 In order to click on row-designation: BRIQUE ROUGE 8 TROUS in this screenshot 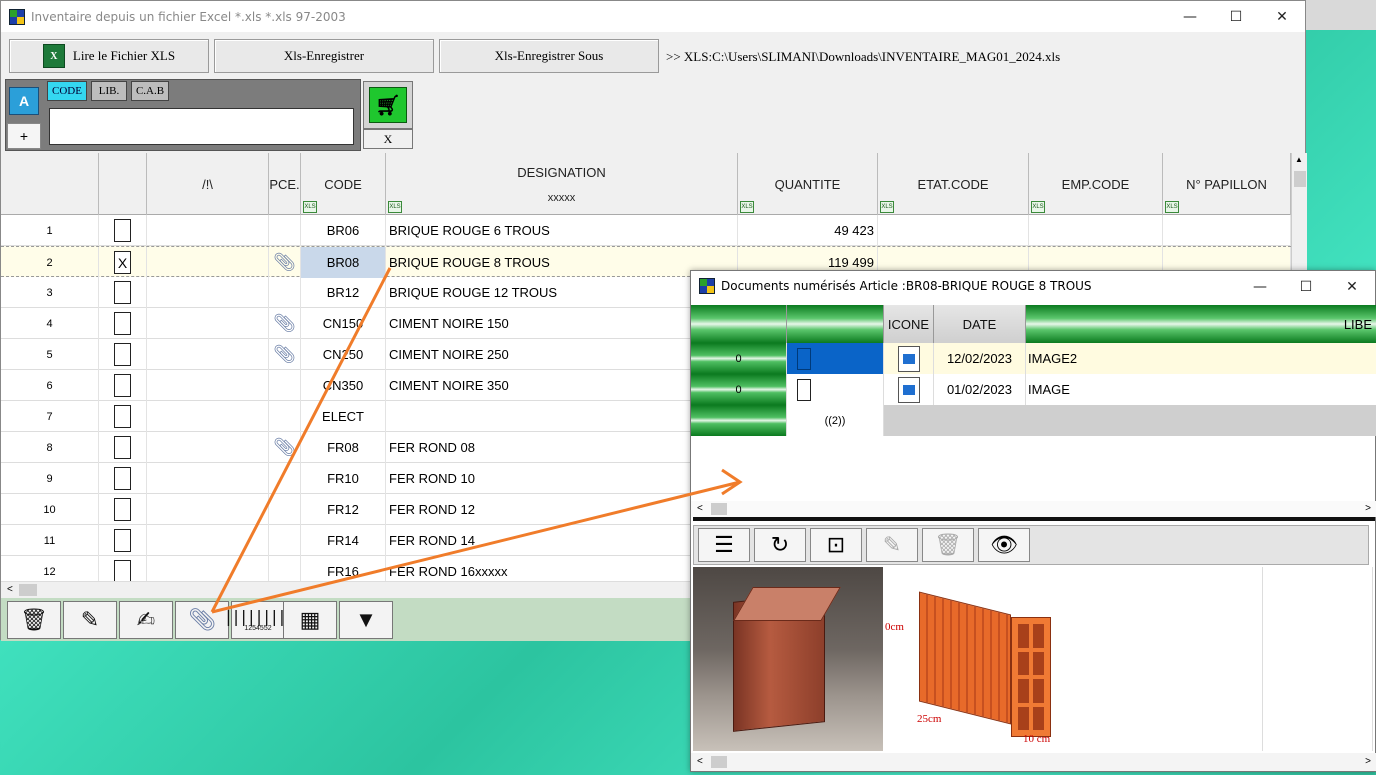, I will do `click(562, 262)`.